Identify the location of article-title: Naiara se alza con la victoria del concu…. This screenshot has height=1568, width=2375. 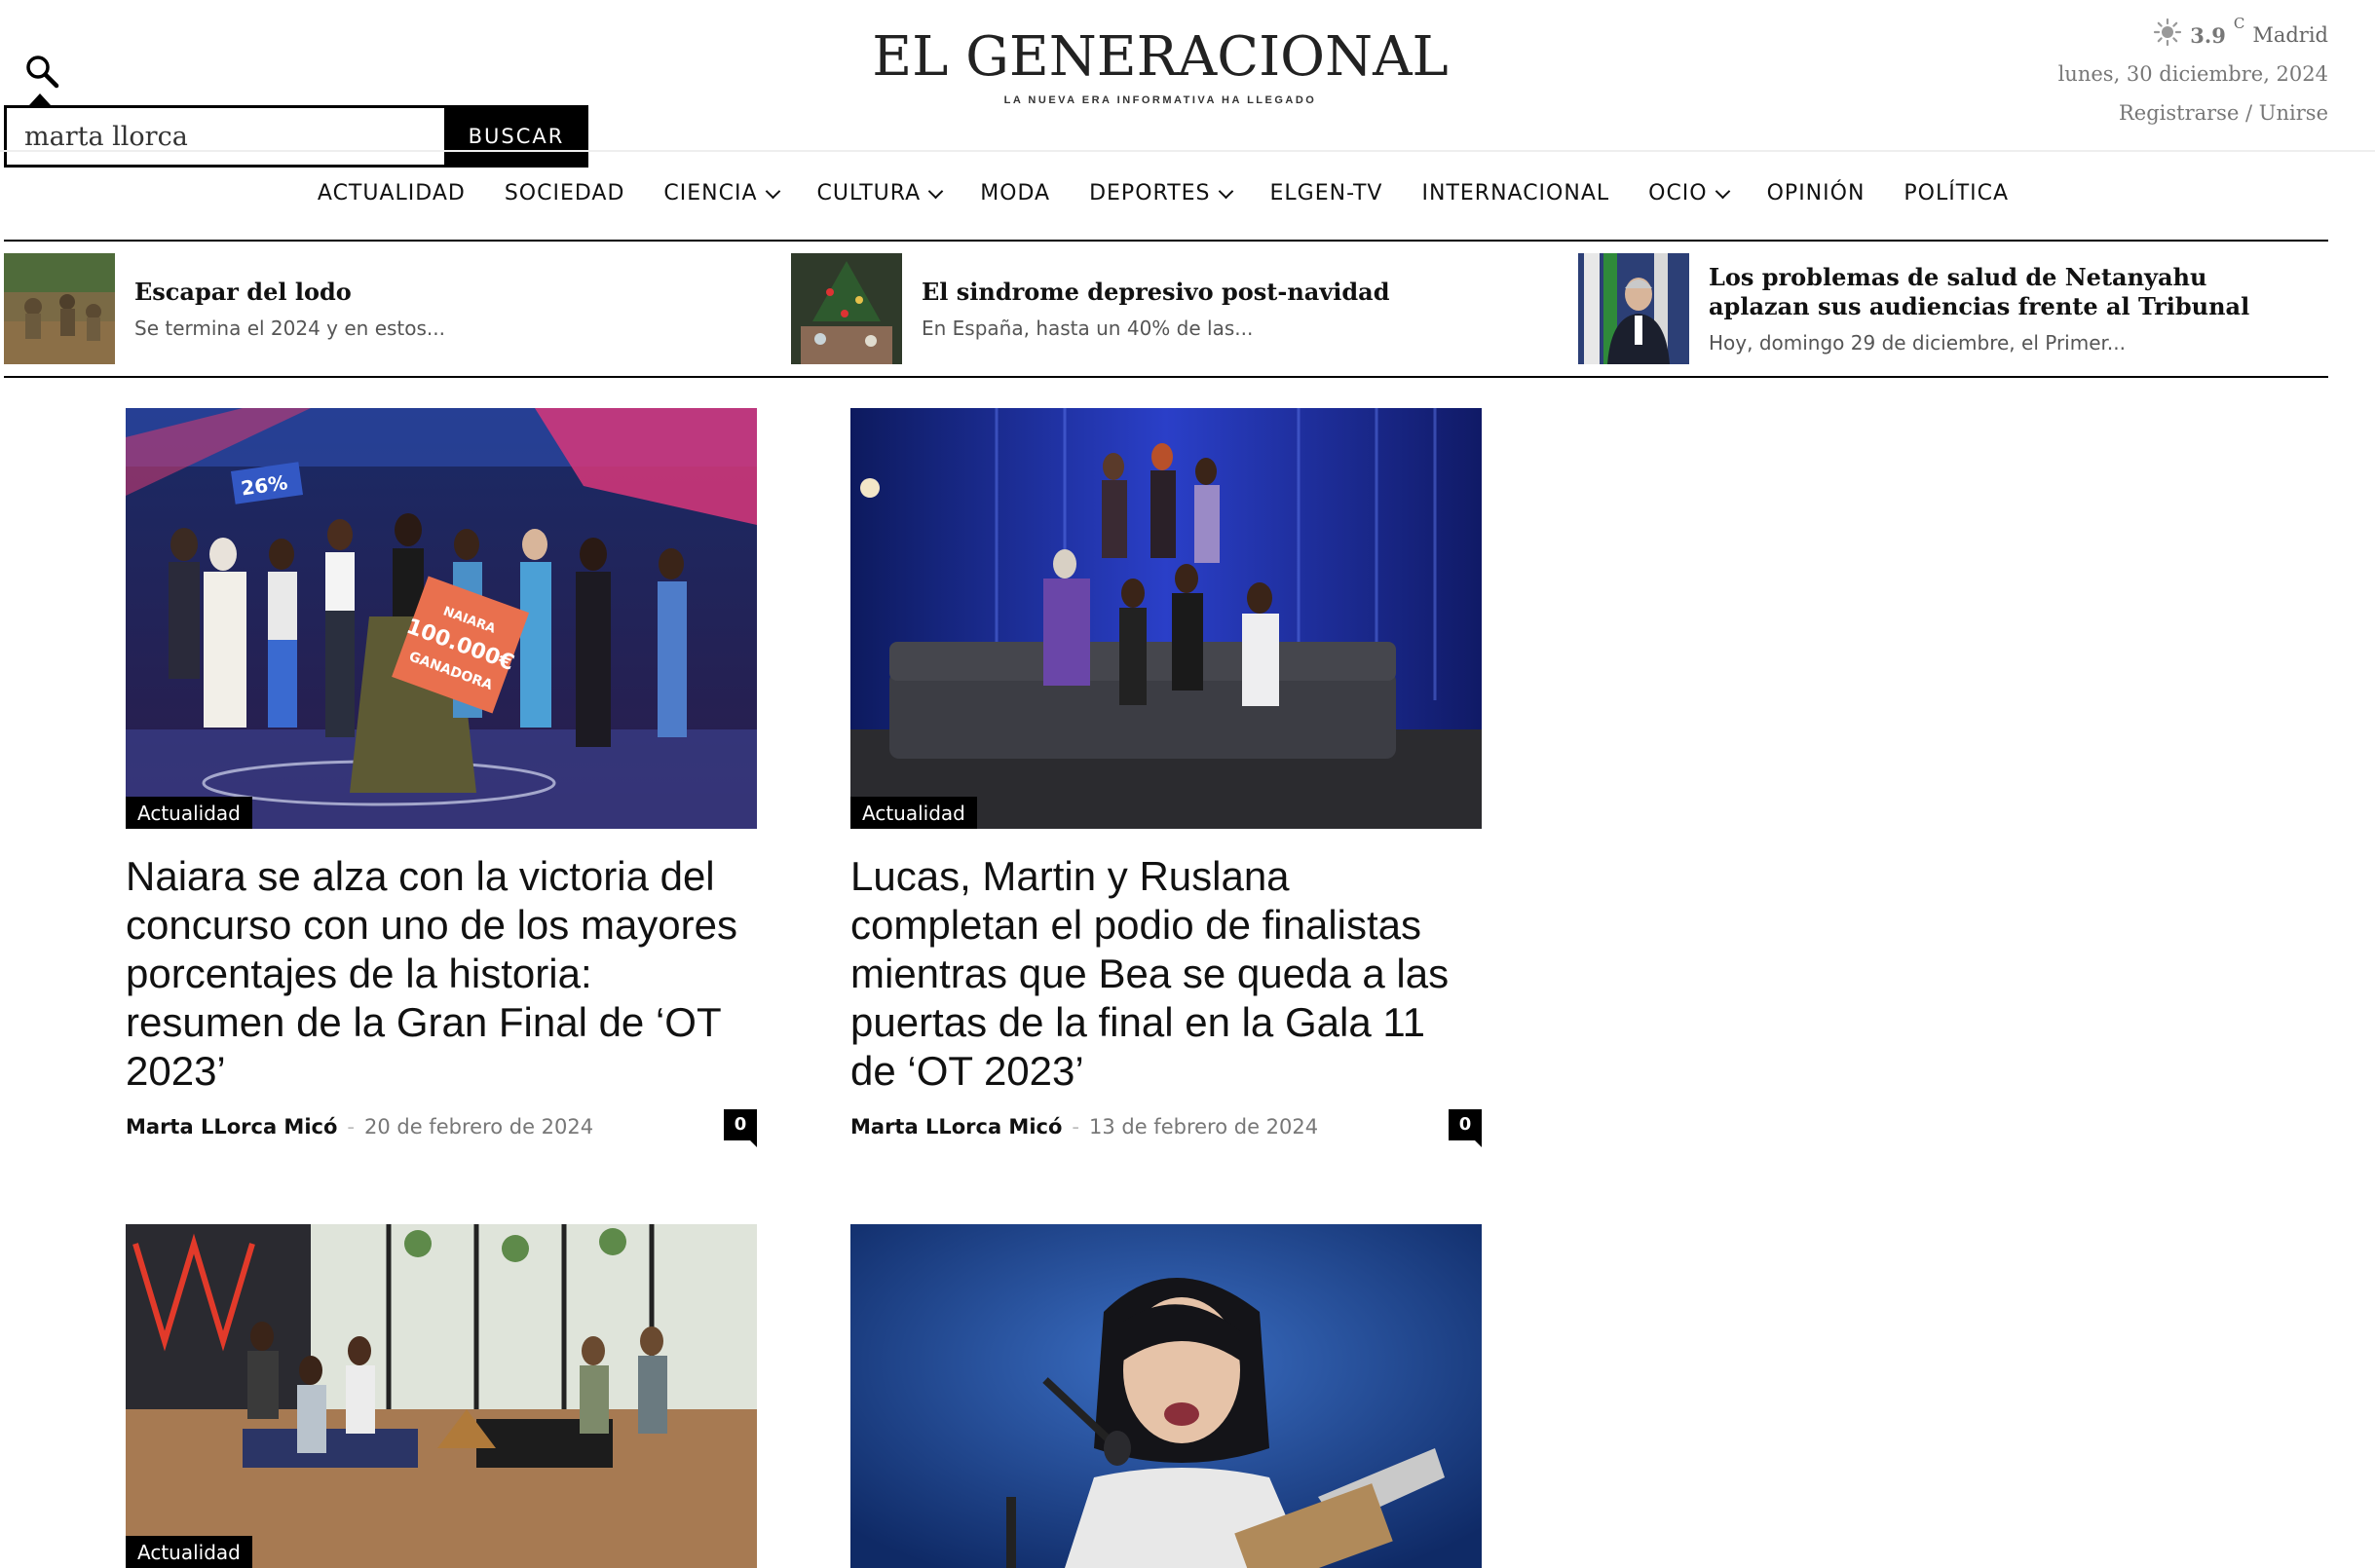
(441, 974).